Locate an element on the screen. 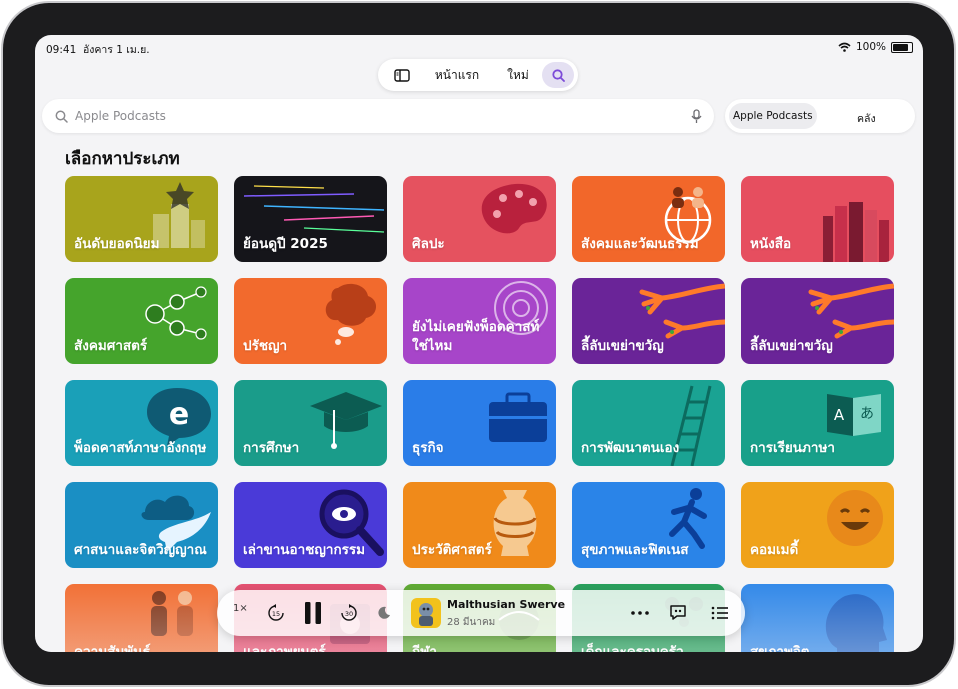  category-tile: สังคมศาสตร์ is located at coordinates (141, 321).